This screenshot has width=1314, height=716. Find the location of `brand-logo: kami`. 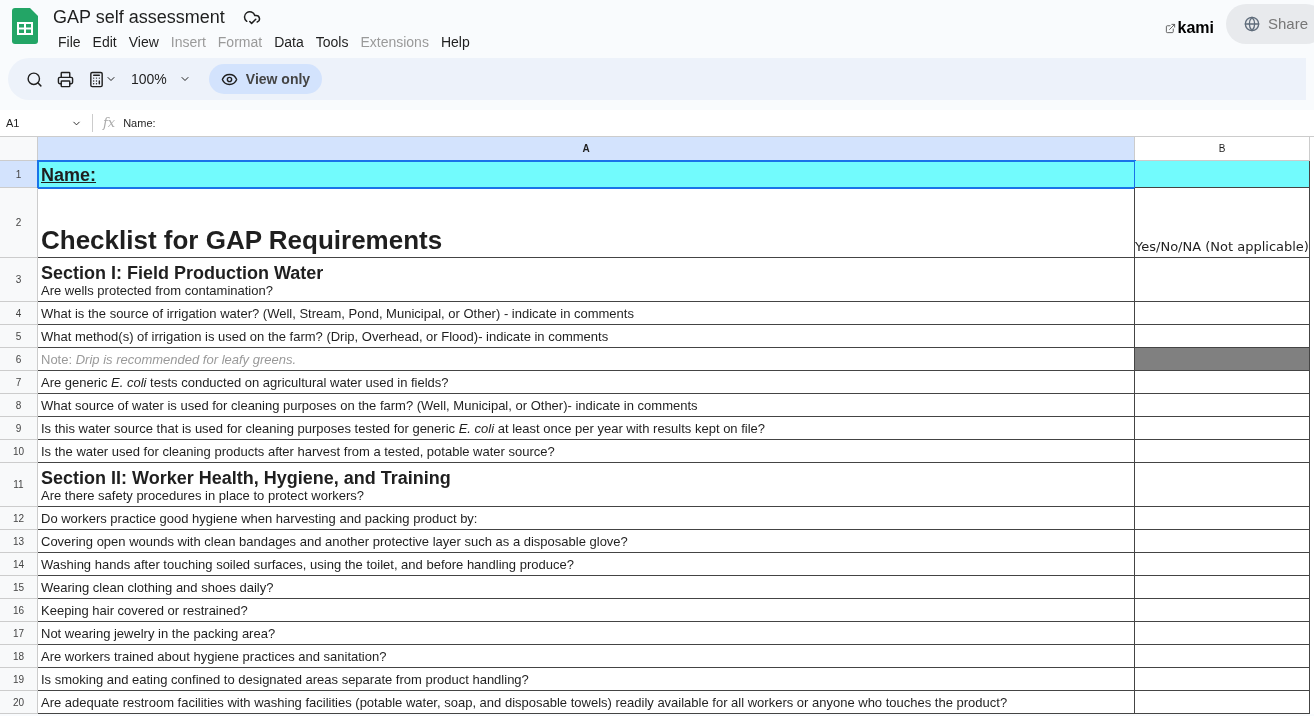

brand-logo: kami is located at coordinates (1195, 28).